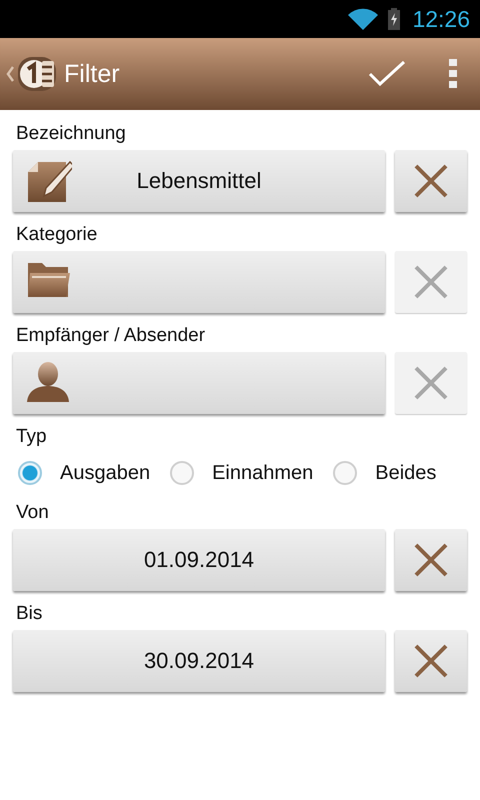 The width and height of the screenshot is (480, 800). Describe the element at coordinates (84, 473) in the screenshot. I see `radio-option: Ausgaben` at that location.